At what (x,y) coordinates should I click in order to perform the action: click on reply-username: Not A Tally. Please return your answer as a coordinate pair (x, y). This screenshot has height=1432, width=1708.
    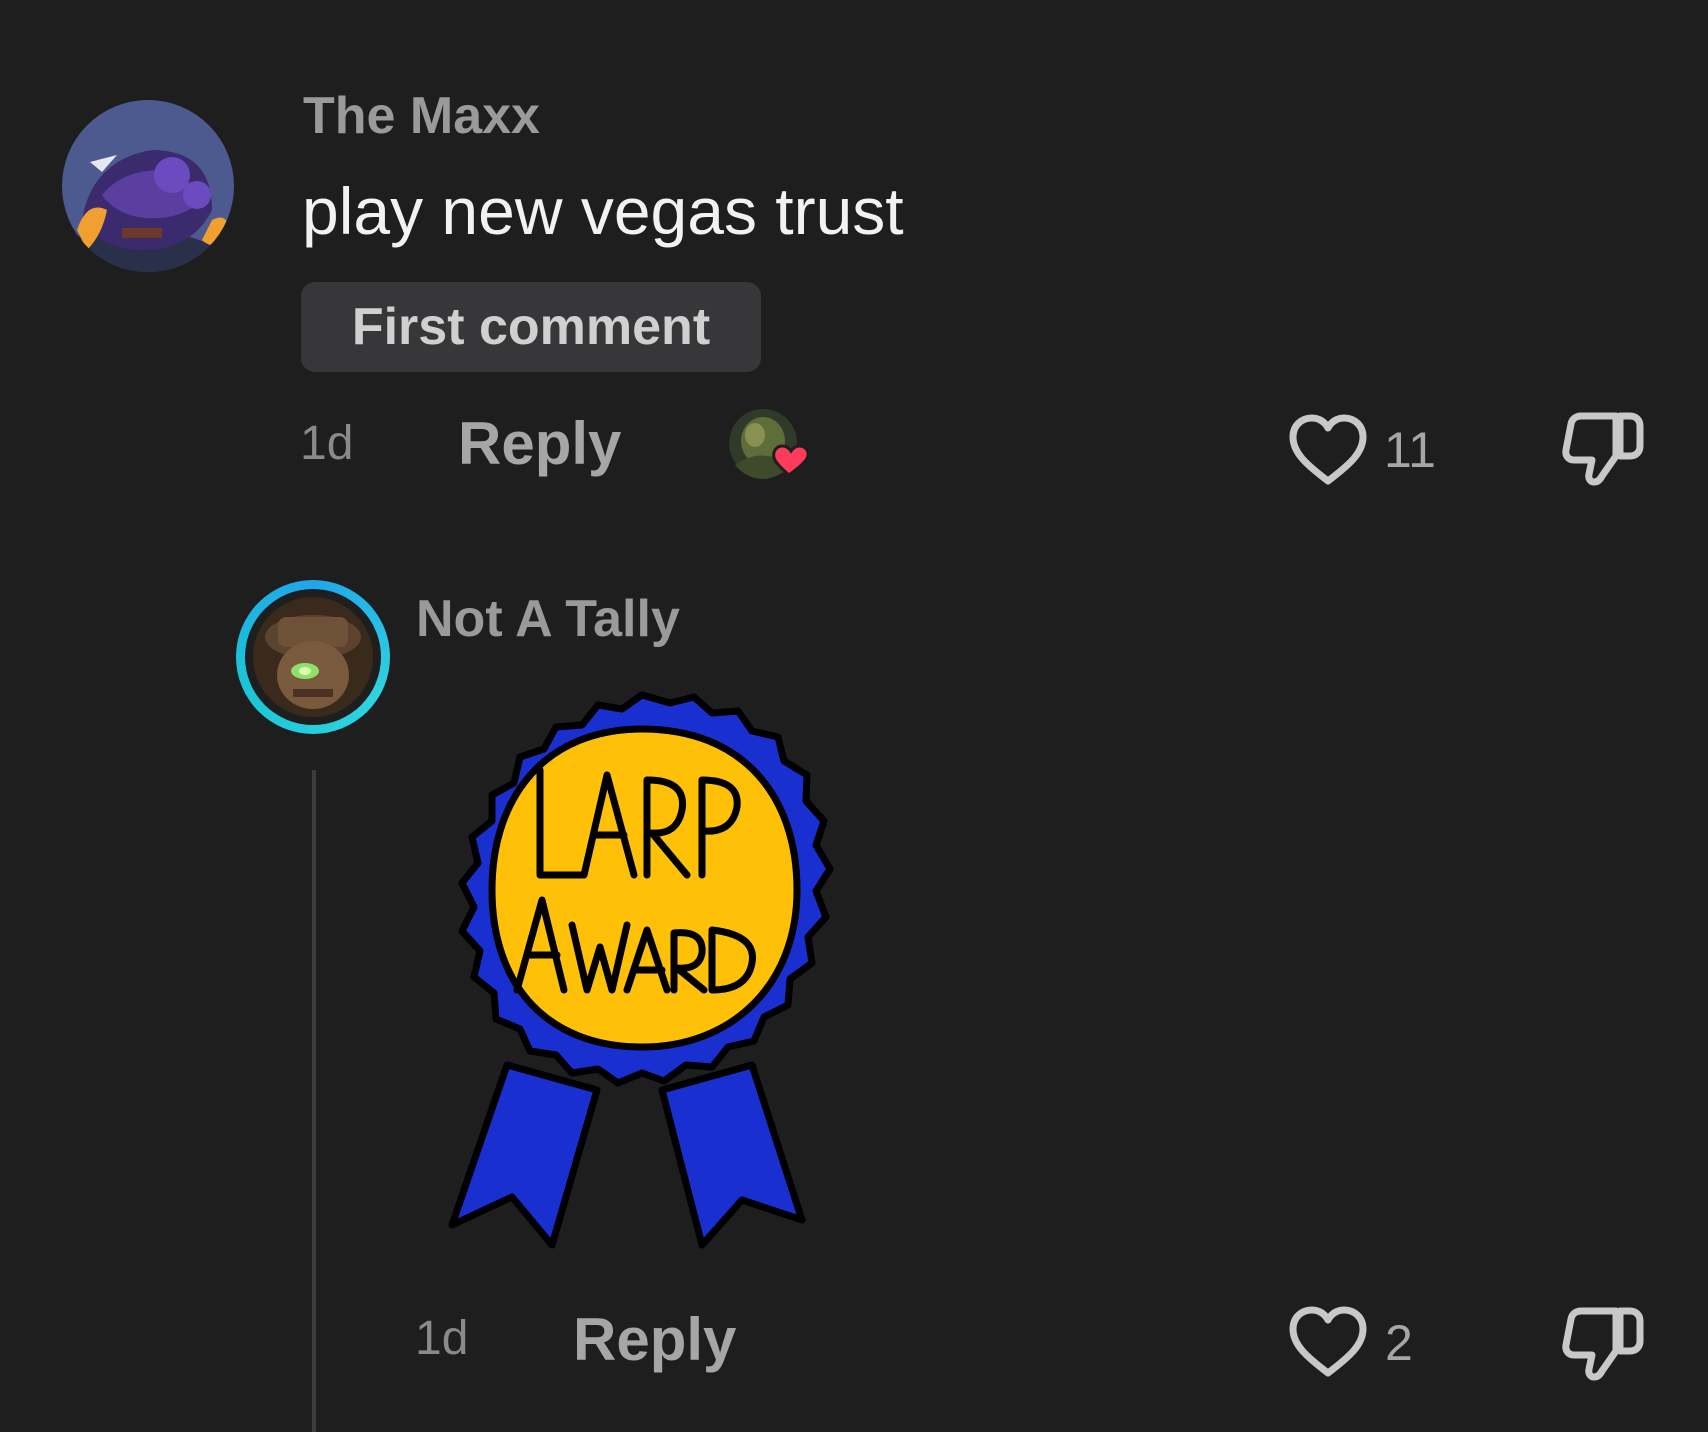
    Looking at the image, I should click on (548, 619).